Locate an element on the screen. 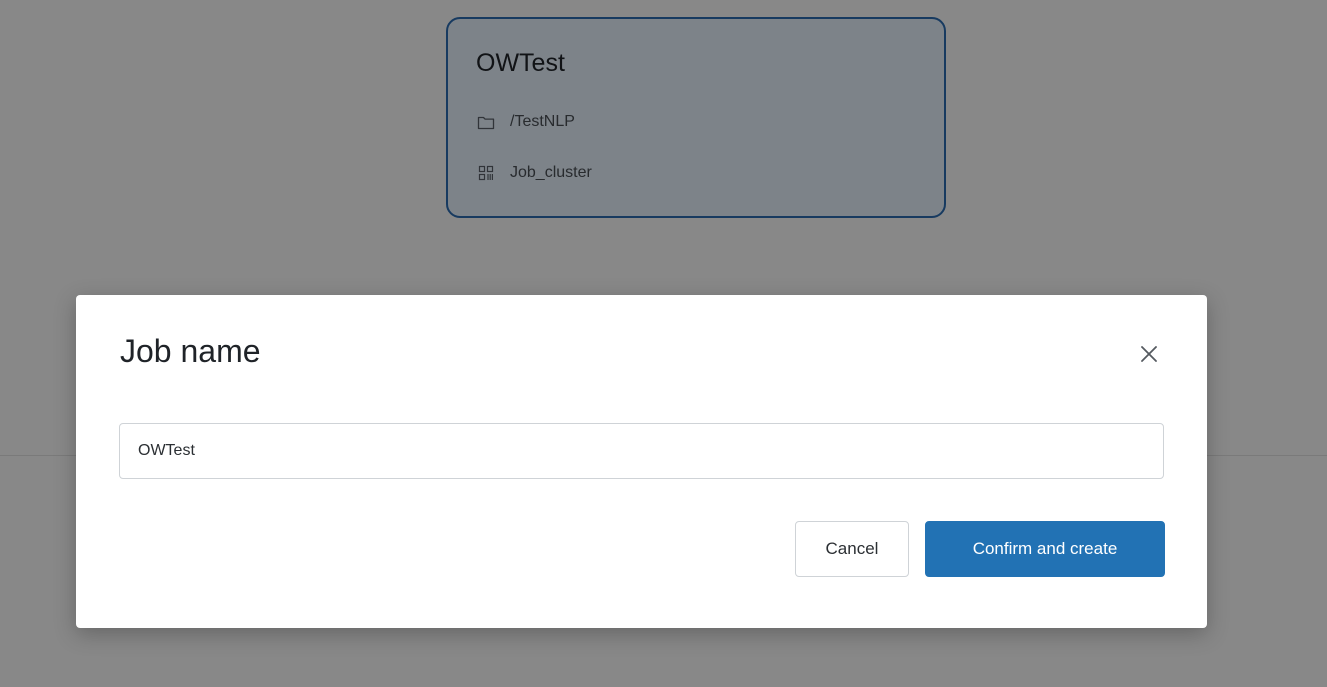 Image resolution: width=1327 pixels, height=687 pixels. modal-title: Job name is located at coordinates (190, 351).